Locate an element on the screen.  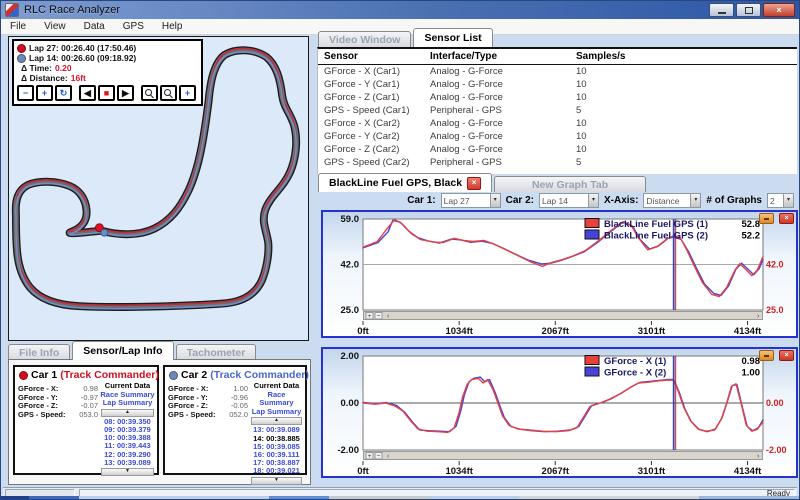
legend-label: GForce - X (2) is located at coordinates (635, 373).